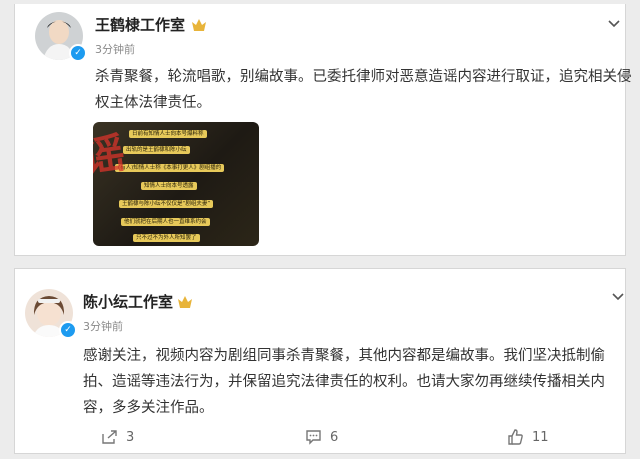 Image resolution: width=640 pixels, height=459 pixels. I want to click on like-button: 11, so click(528, 437).